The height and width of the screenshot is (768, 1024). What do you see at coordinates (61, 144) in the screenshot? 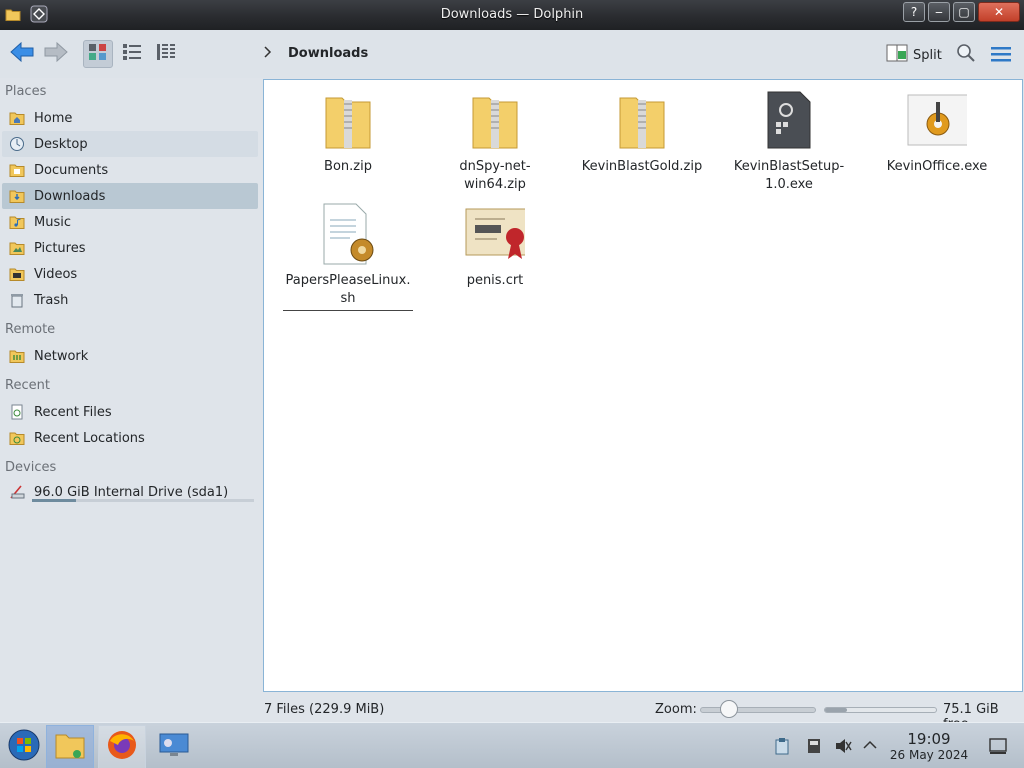
I see `sidebar-item-label: Desktop` at bounding box center [61, 144].